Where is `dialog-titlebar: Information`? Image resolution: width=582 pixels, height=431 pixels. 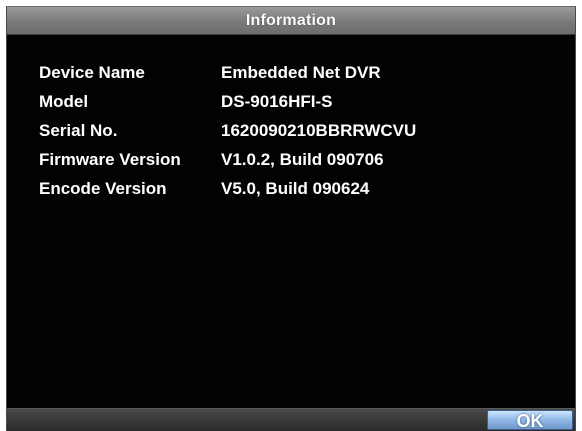 dialog-titlebar: Information is located at coordinates (291, 21).